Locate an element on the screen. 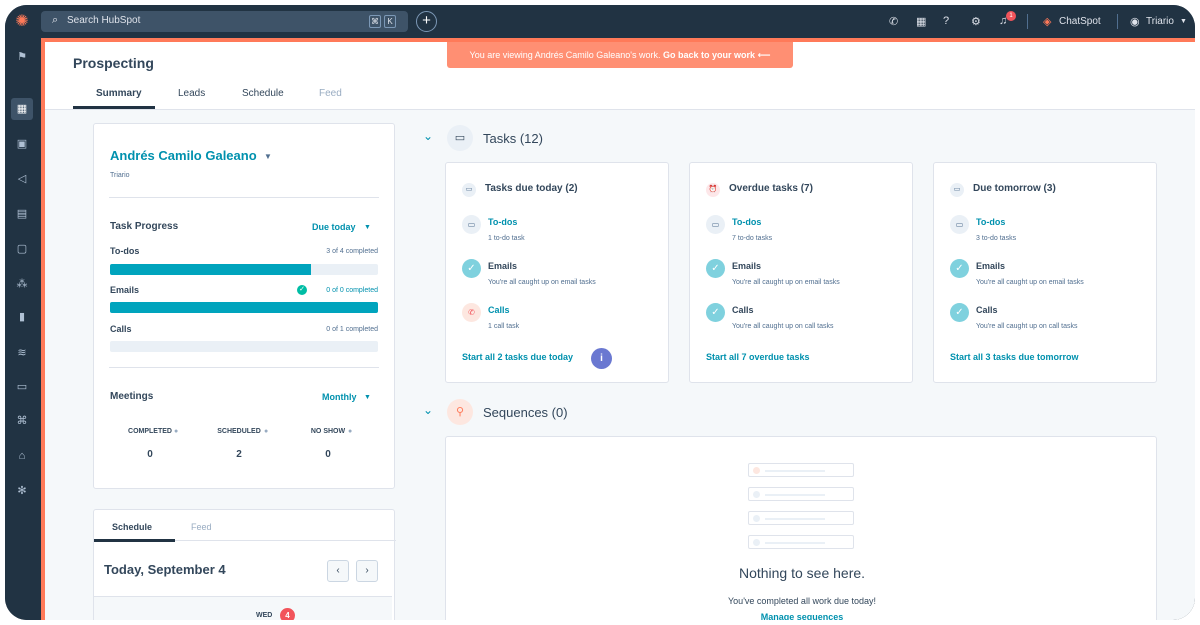 The width and height of the screenshot is (1200, 625). create-new-button: + is located at coordinates (426, 21).